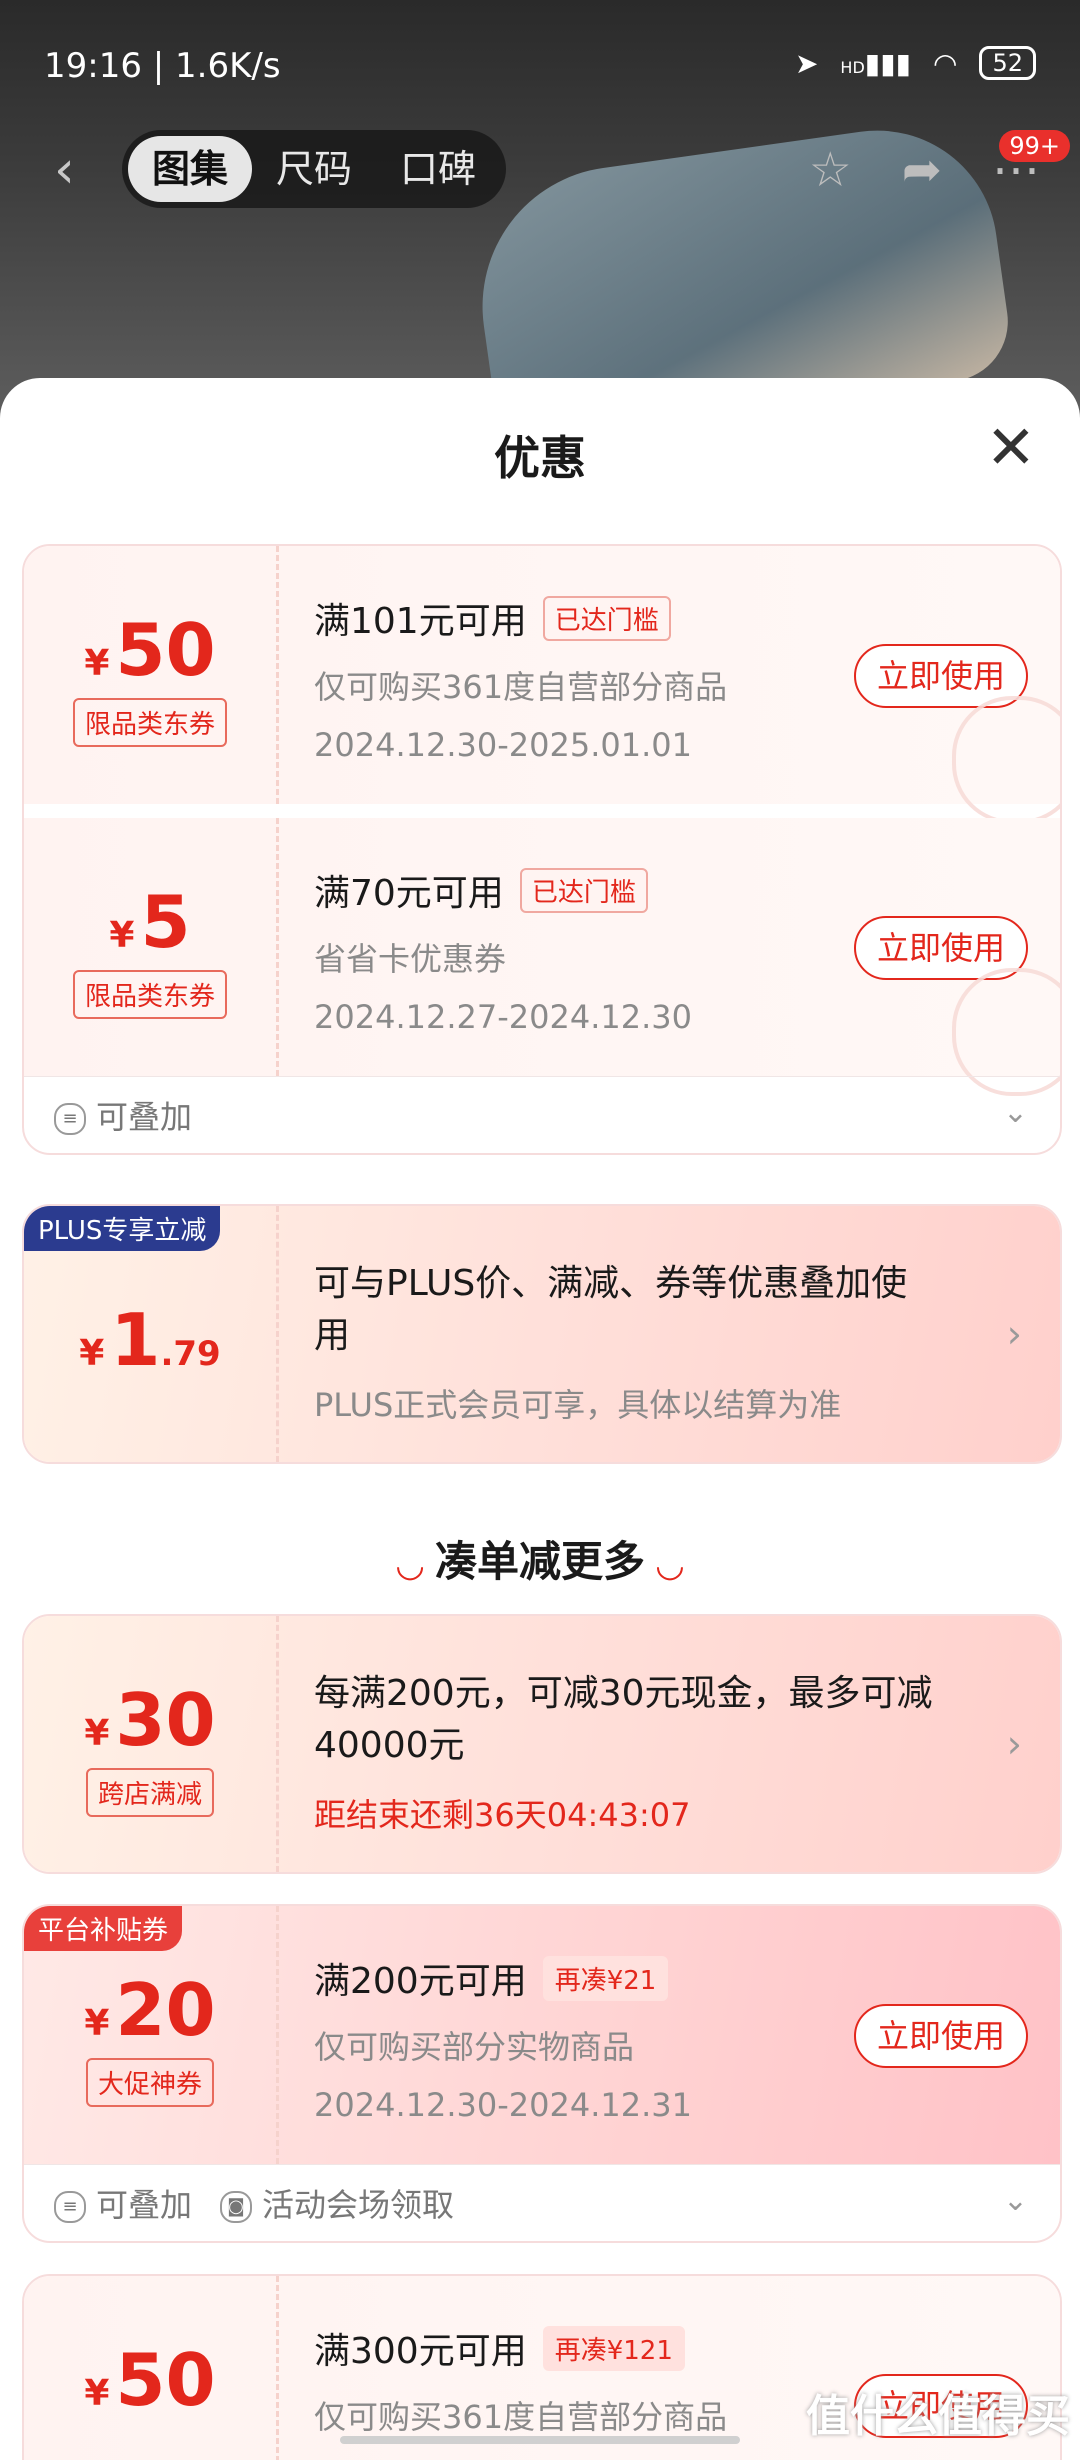 The height and width of the screenshot is (2460, 1080). What do you see at coordinates (540, 170) in the screenshot?
I see `top-navigation: ‹ 图集 尺码 口碑 ☆ ➦ ⋯ 99+` at bounding box center [540, 170].